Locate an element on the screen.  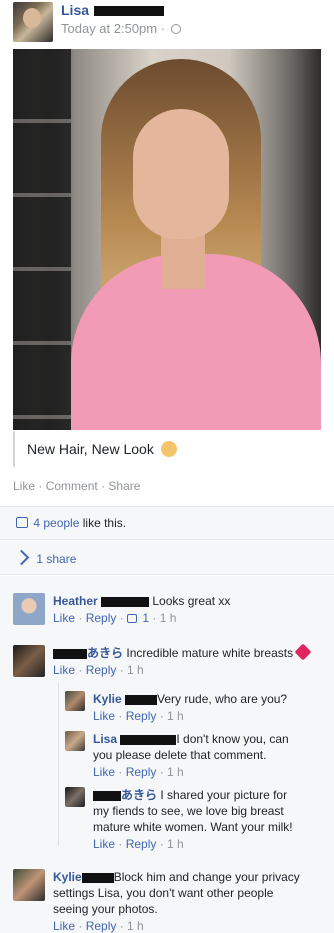
post-author-name: Lisa is located at coordinates (75, 10).